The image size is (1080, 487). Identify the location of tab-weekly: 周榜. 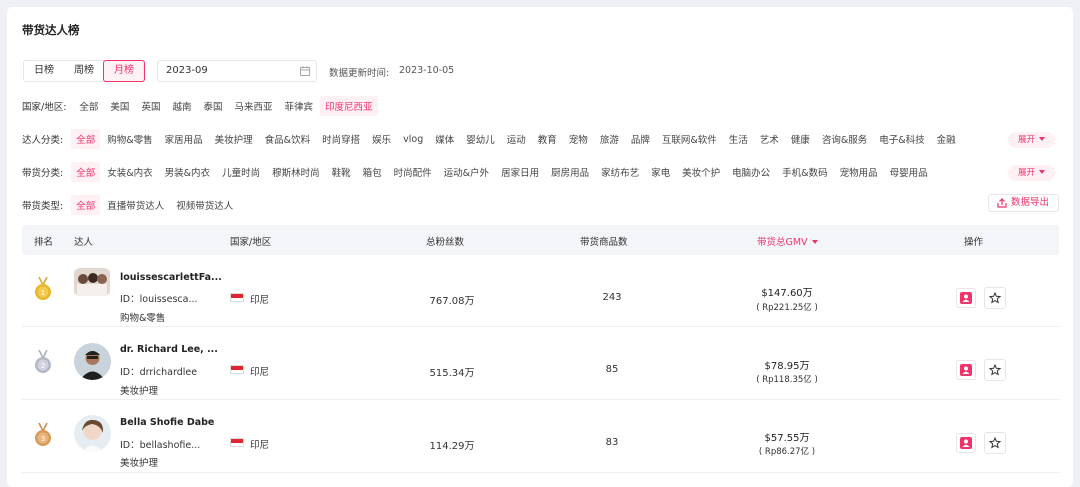
(84, 71).